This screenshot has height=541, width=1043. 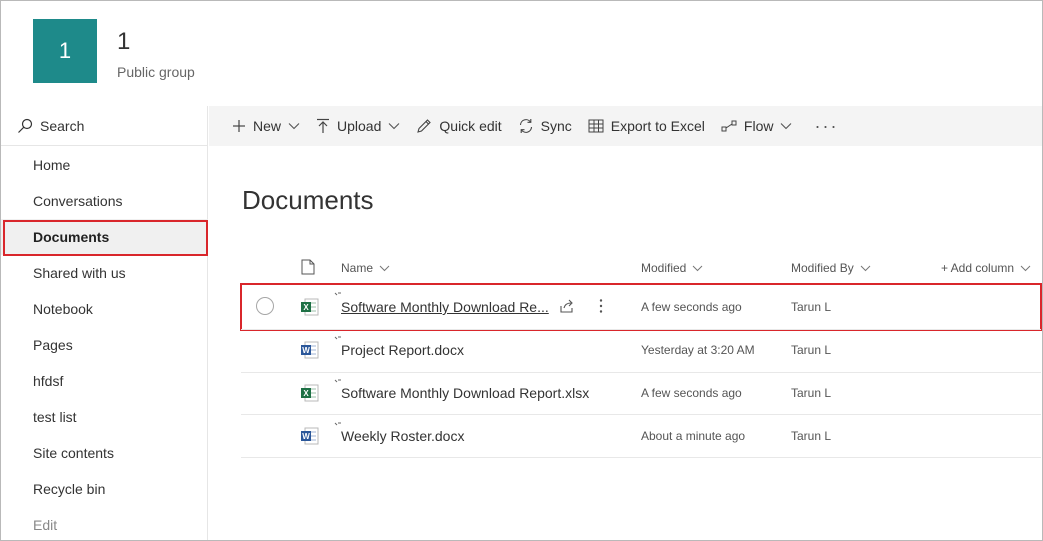 What do you see at coordinates (69, 489) in the screenshot?
I see `nav-item-label: Recycle bin` at bounding box center [69, 489].